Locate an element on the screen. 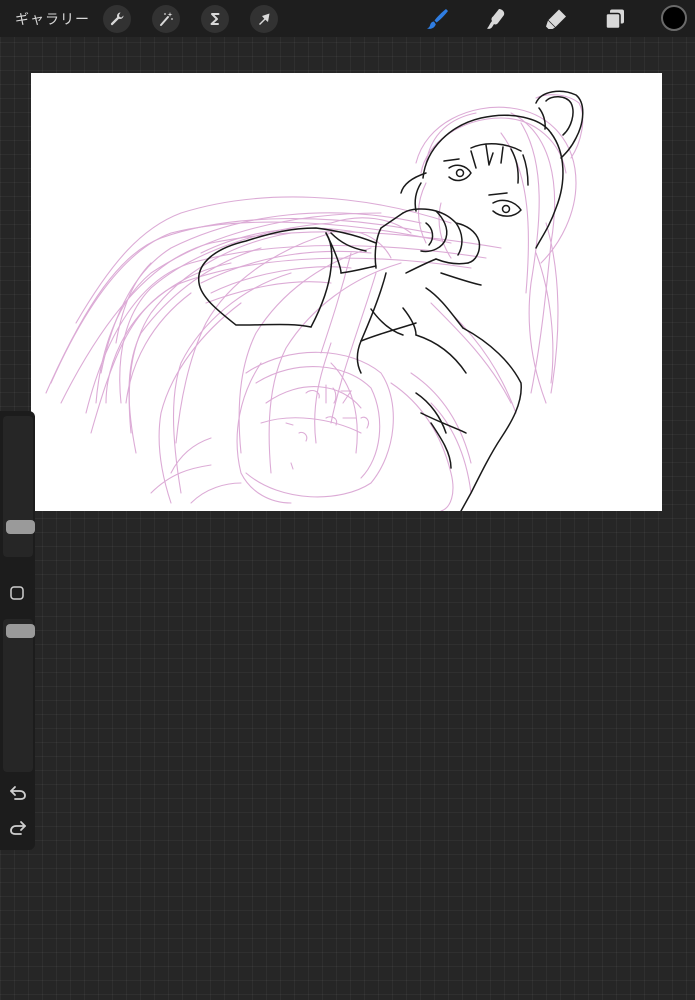 The image size is (695, 1000). layers-icon is located at coordinates (614, 19).